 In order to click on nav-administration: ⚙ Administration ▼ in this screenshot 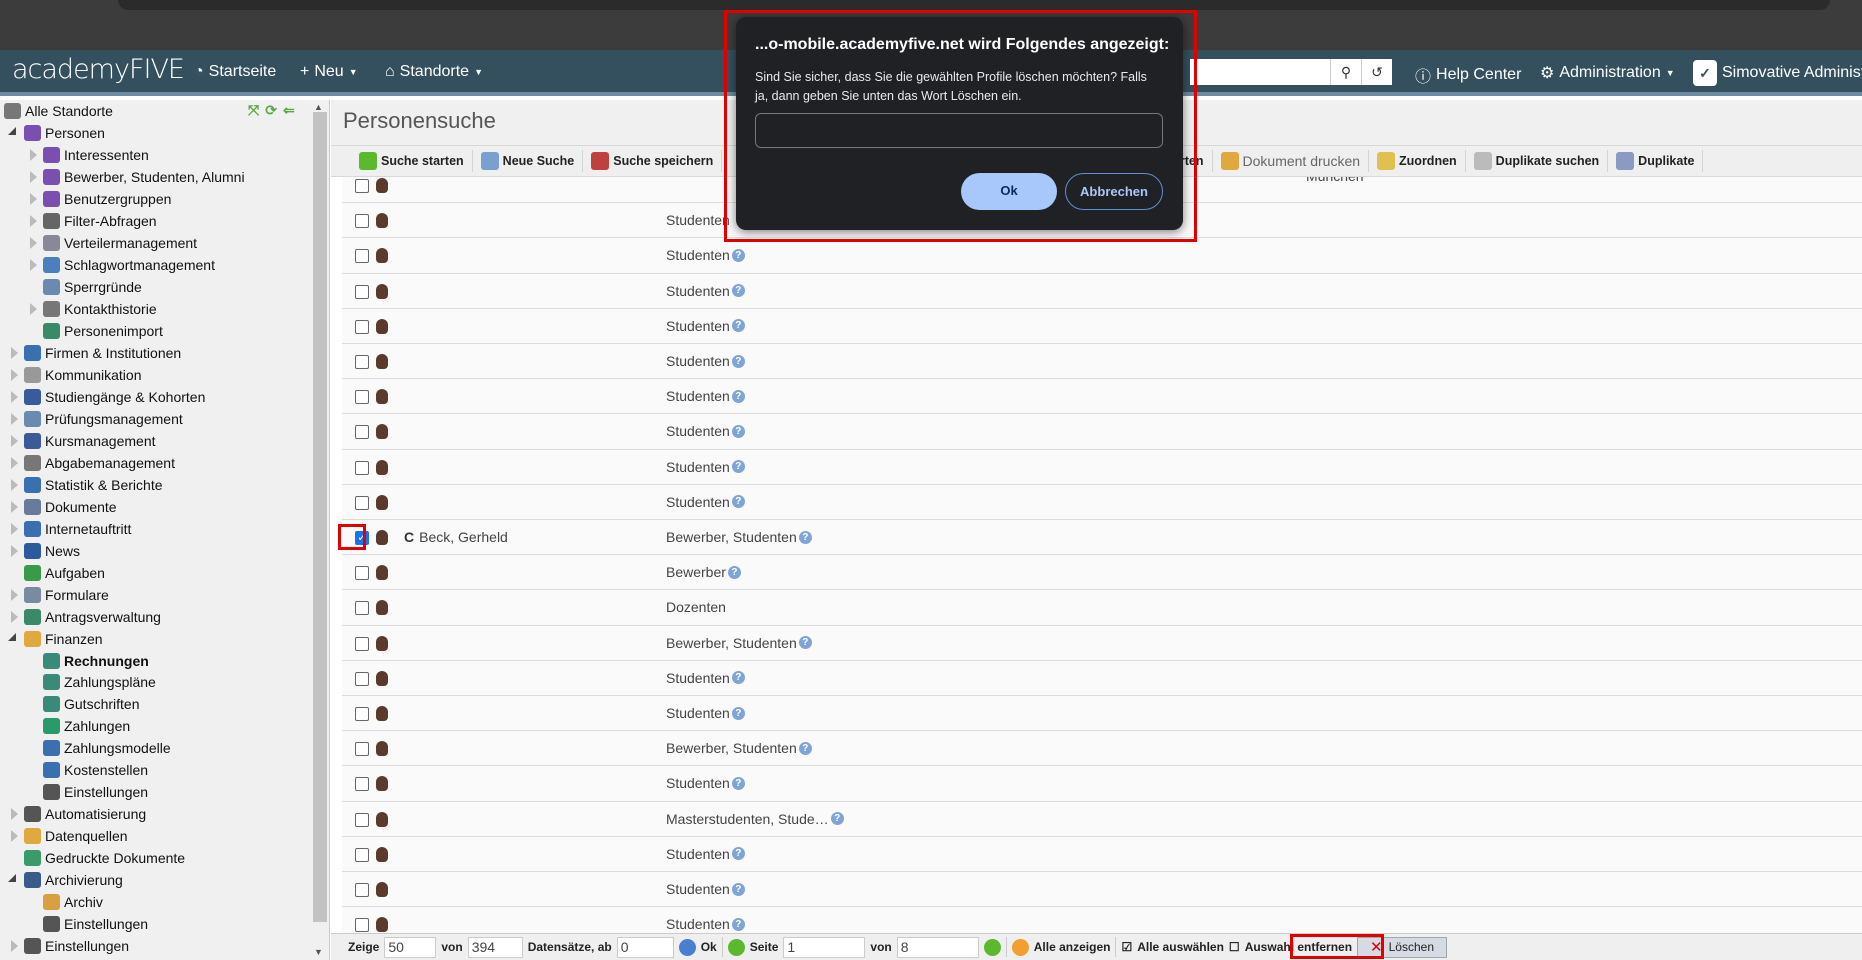, I will do `click(1607, 73)`.